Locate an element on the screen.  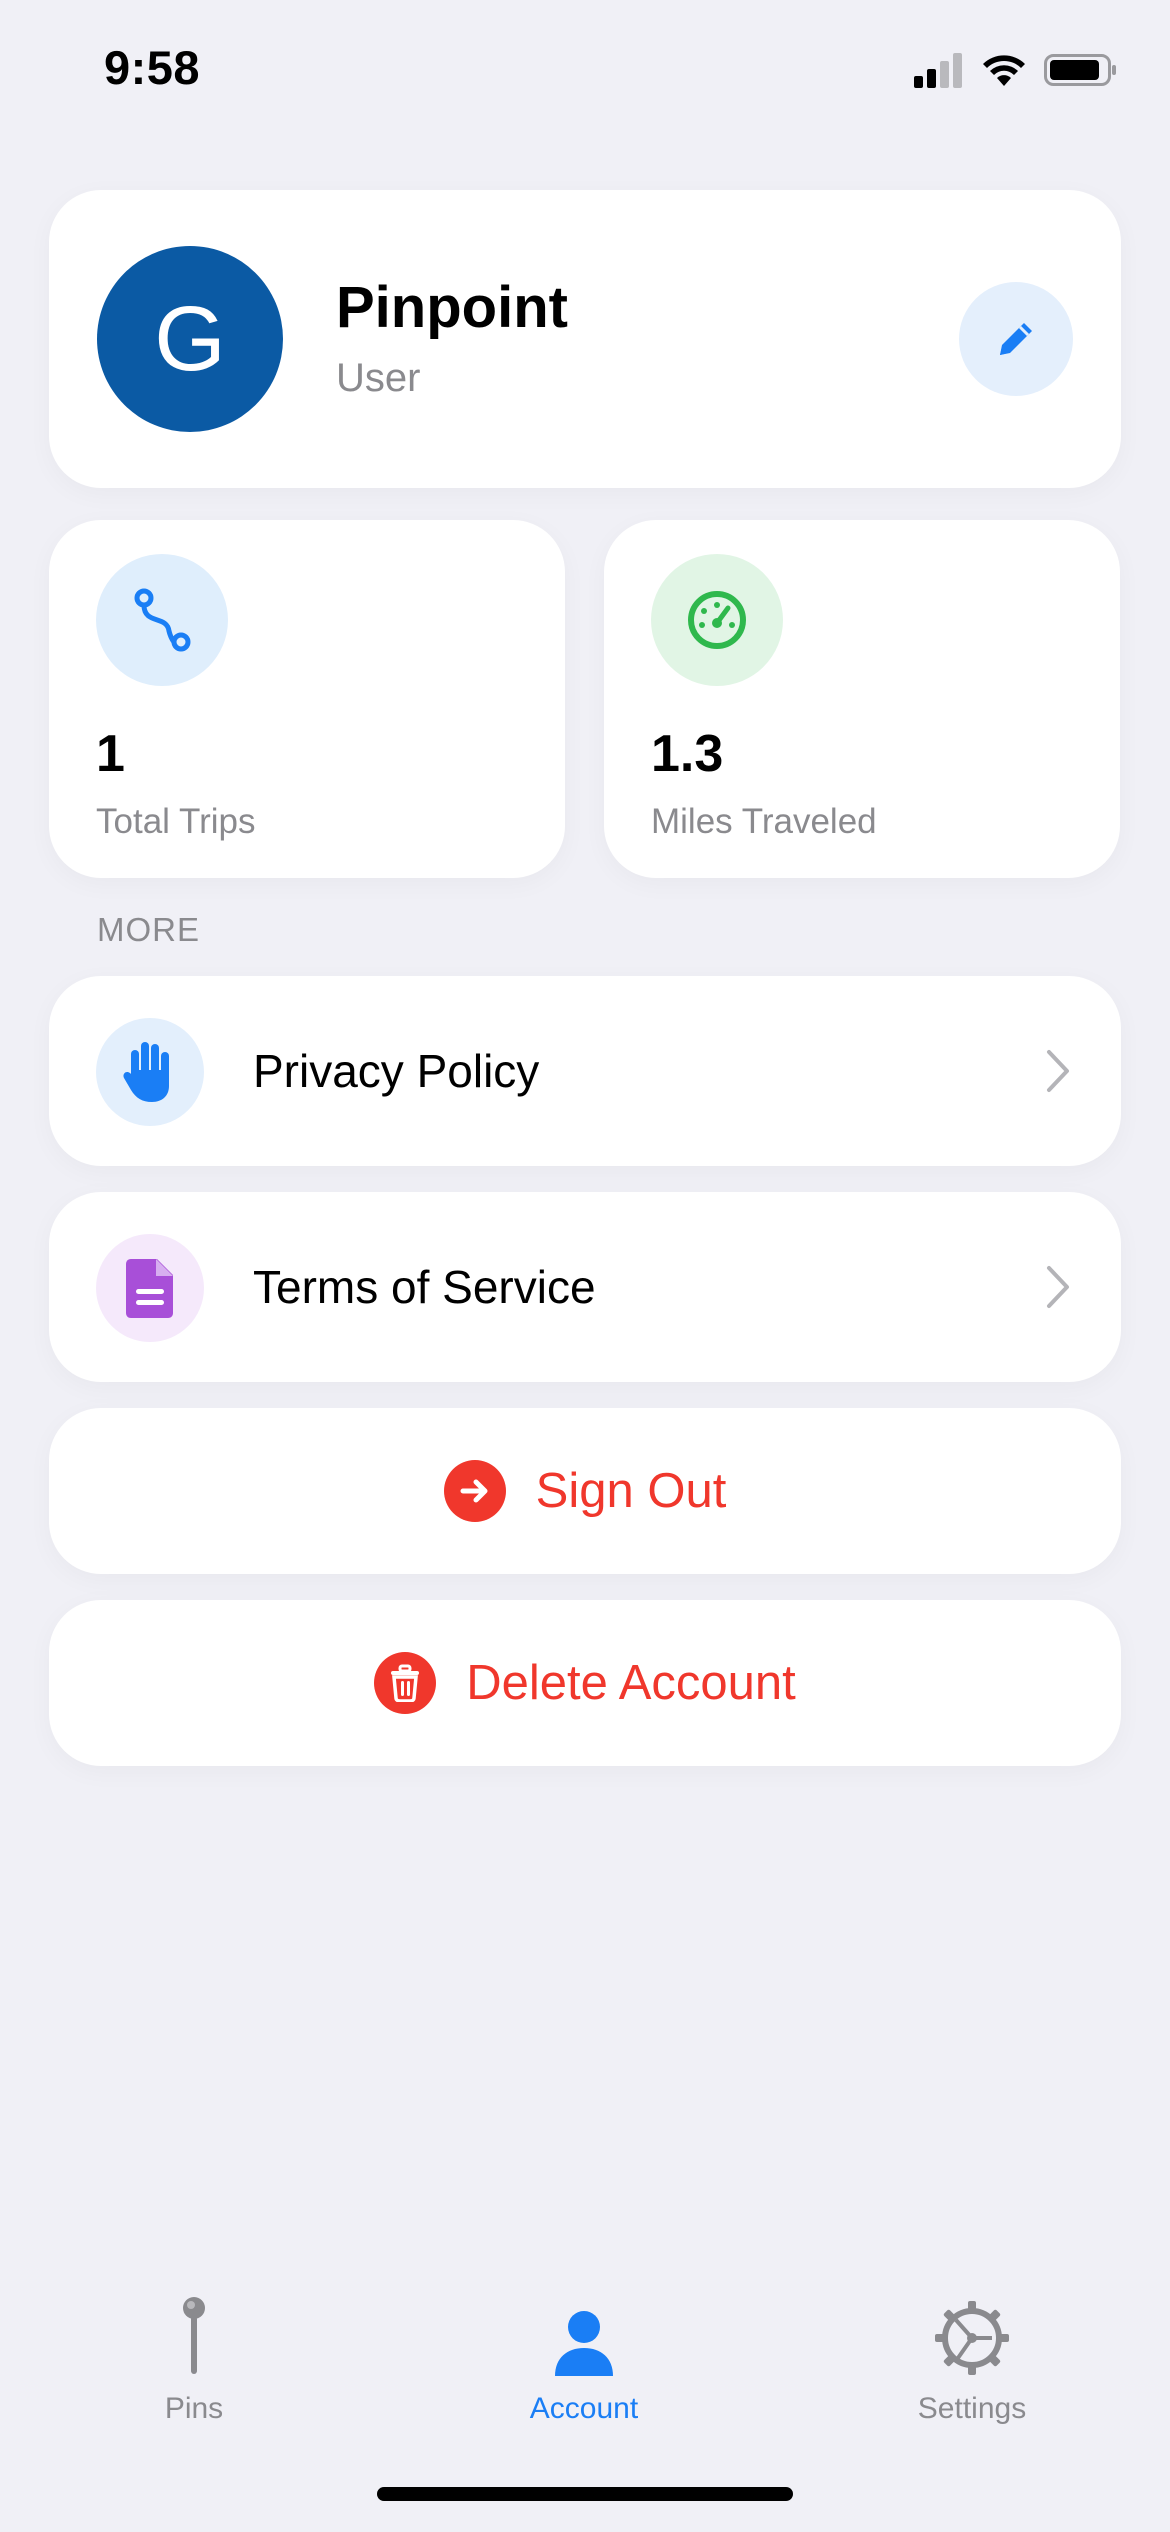
delete-account-button: Delete Account is located at coordinates (585, 1683).